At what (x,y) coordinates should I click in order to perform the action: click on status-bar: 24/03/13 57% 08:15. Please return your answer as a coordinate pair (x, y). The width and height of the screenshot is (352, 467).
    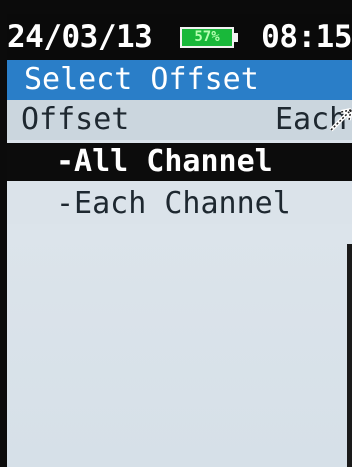
    Looking at the image, I should click on (179, 37).